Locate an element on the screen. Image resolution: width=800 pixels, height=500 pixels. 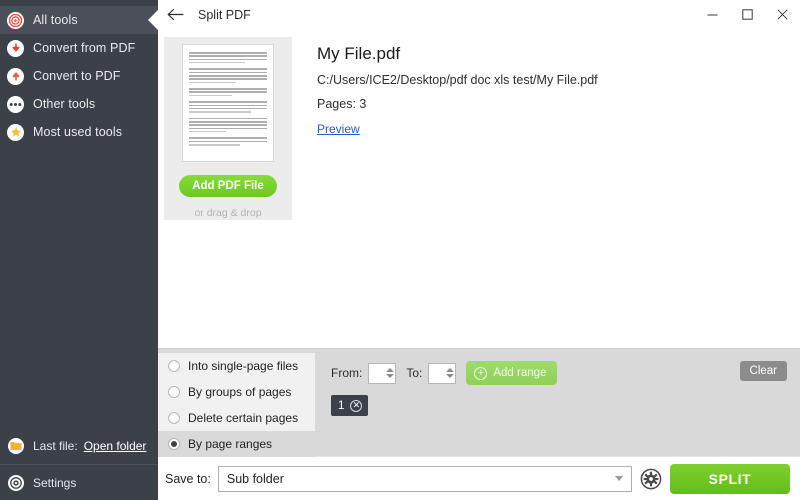
range-chip-label: 1 is located at coordinates (341, 405).